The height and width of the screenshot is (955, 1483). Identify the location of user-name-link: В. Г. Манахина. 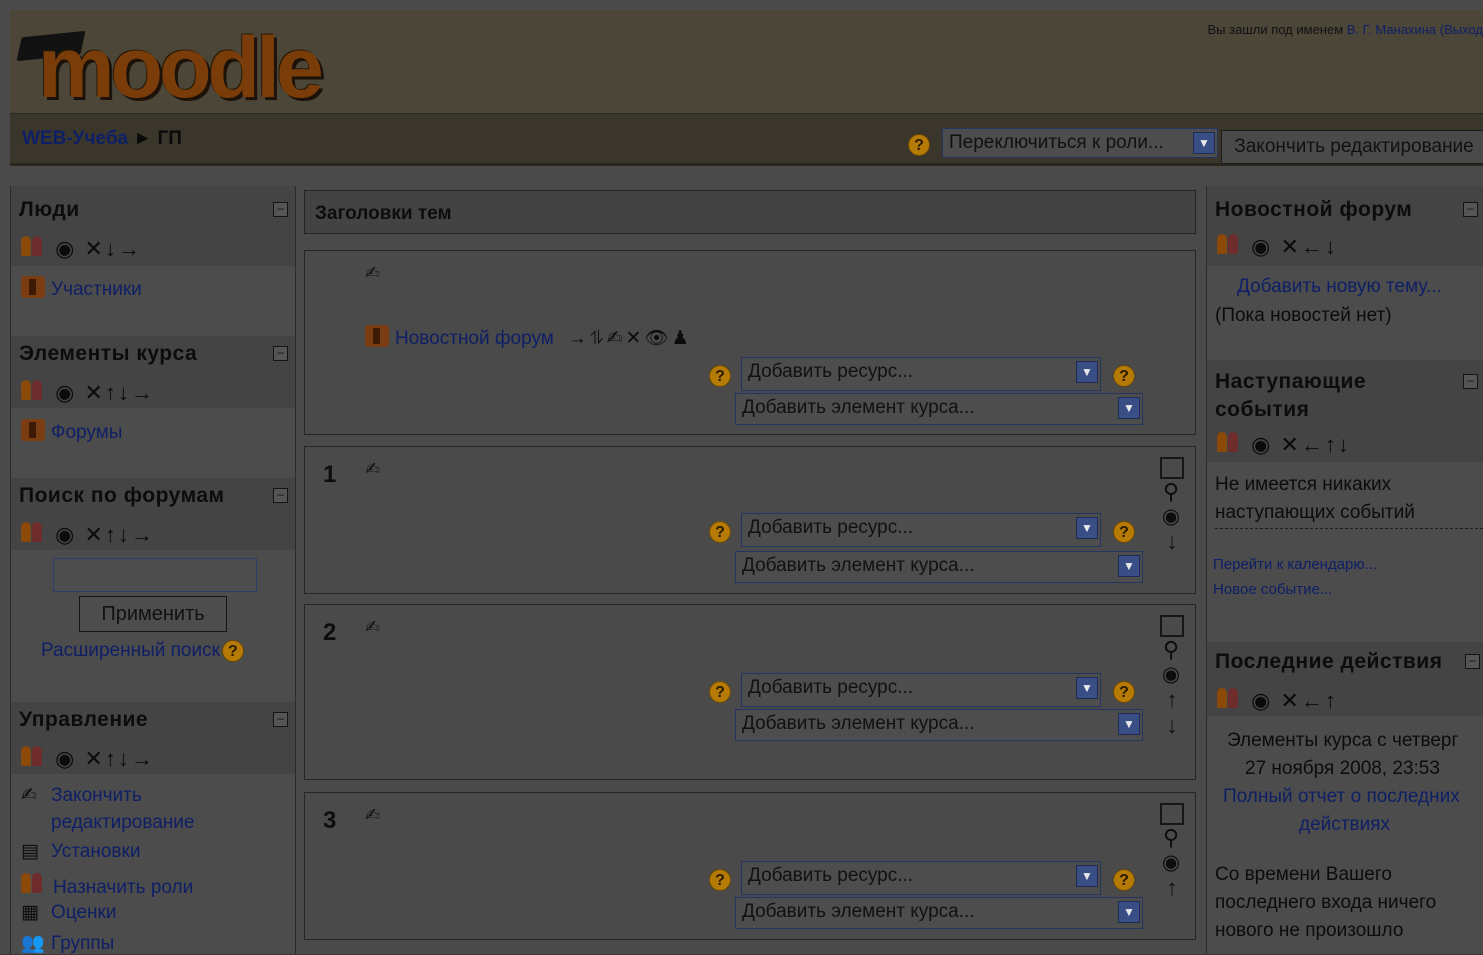
(1391, 29).